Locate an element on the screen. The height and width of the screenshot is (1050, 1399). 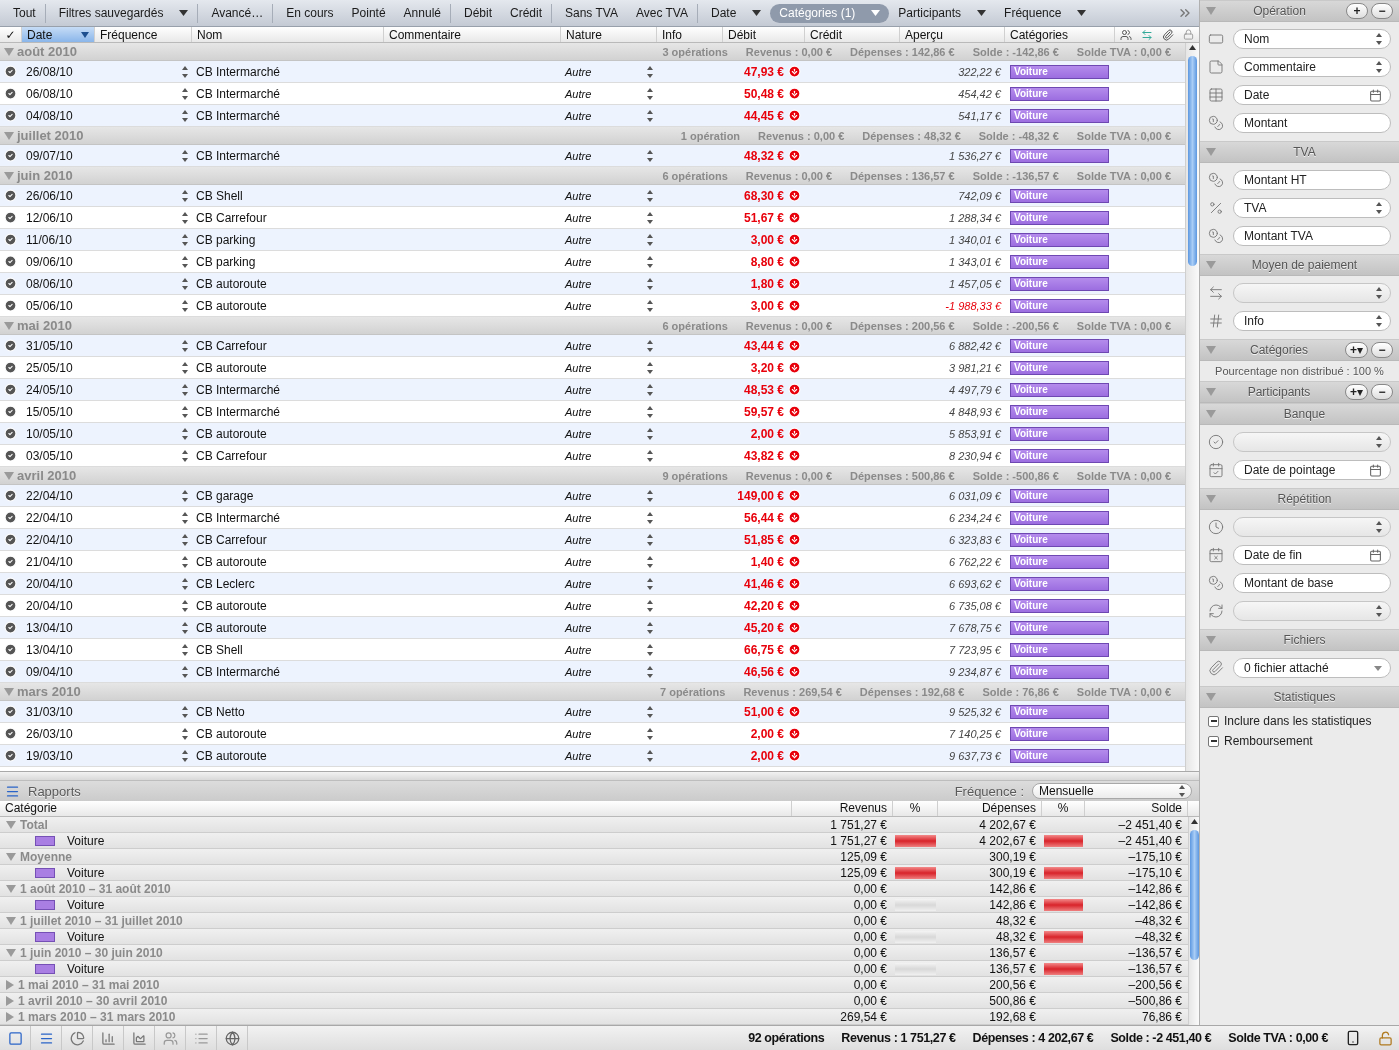
inspector-field: Montant HT is located at coordinates (1312, 180).